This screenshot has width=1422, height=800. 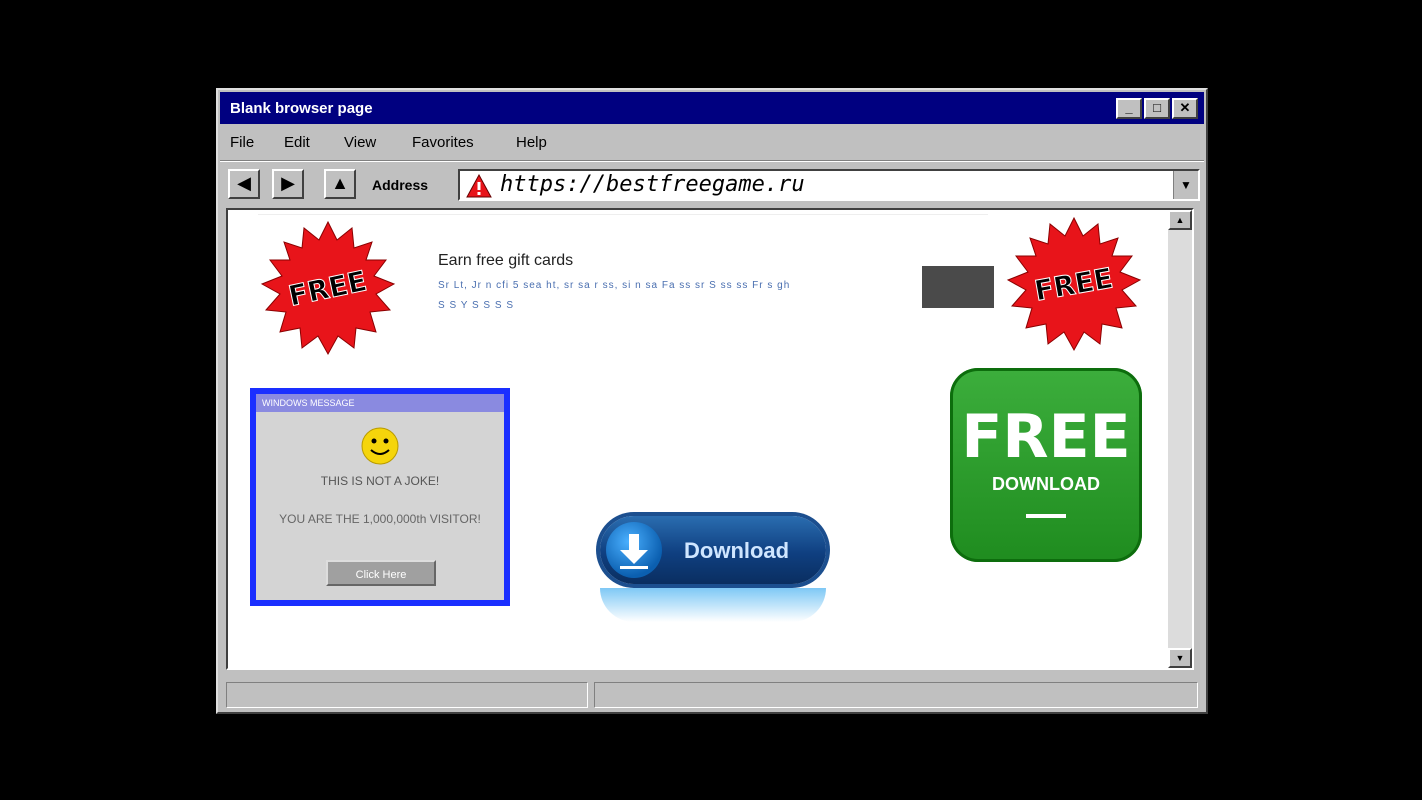 What do you see at coordinates (1046, 516) in the screenshot?
I see `free-download-underline` at bounding box center [1046, 516].